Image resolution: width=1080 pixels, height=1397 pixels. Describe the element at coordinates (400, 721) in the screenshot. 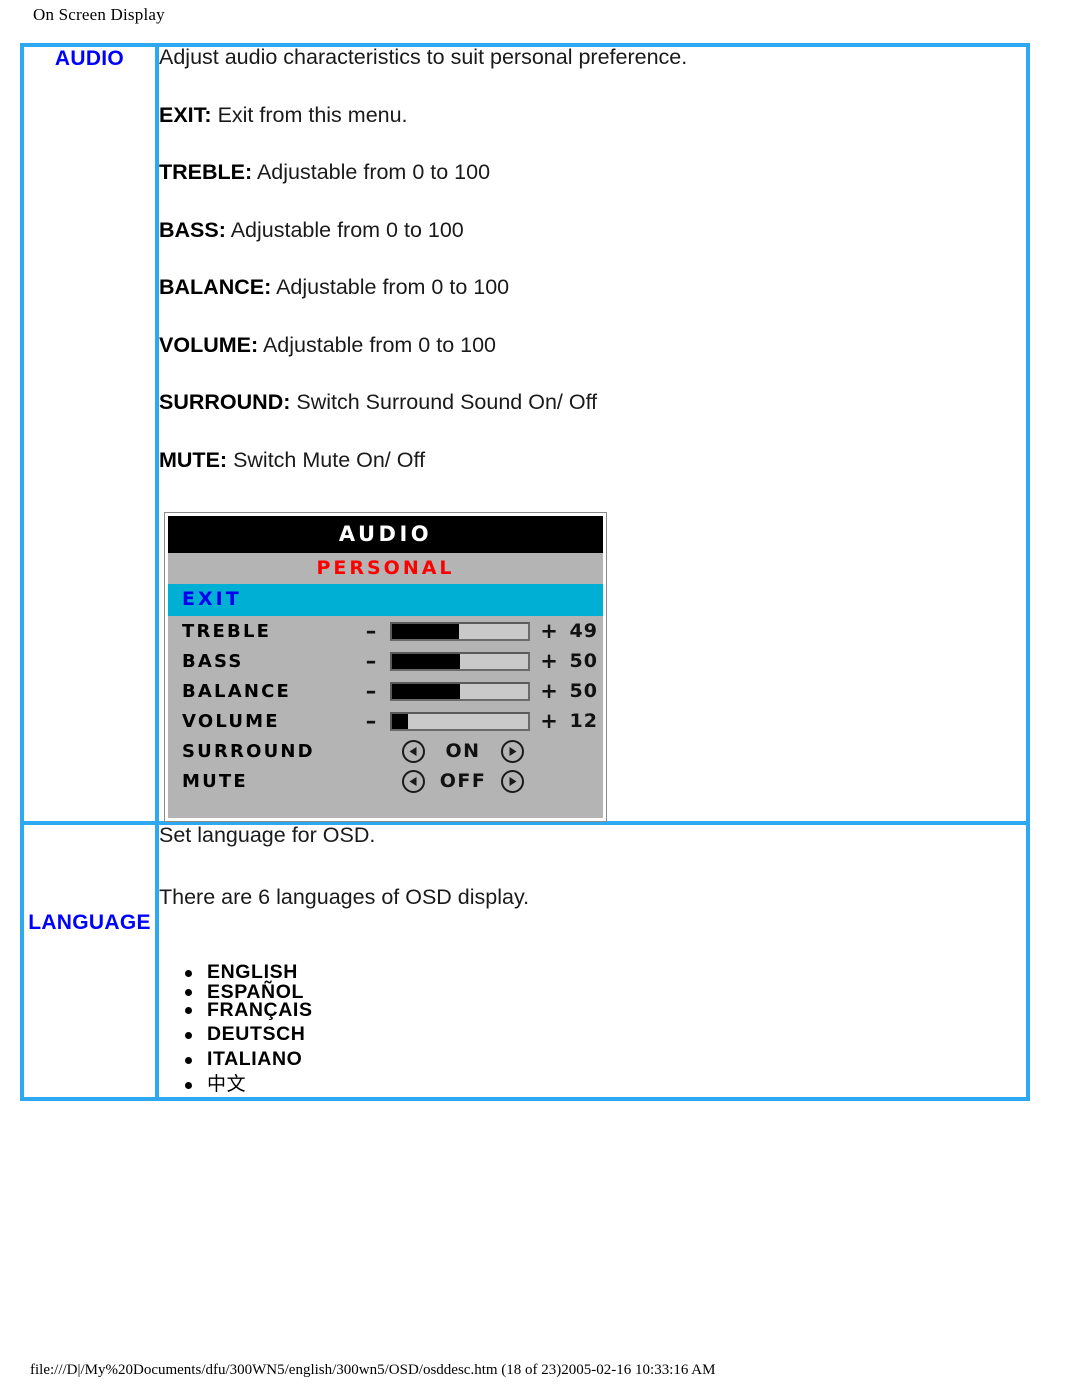

I see `osd-volume-slider-fill` at that location.